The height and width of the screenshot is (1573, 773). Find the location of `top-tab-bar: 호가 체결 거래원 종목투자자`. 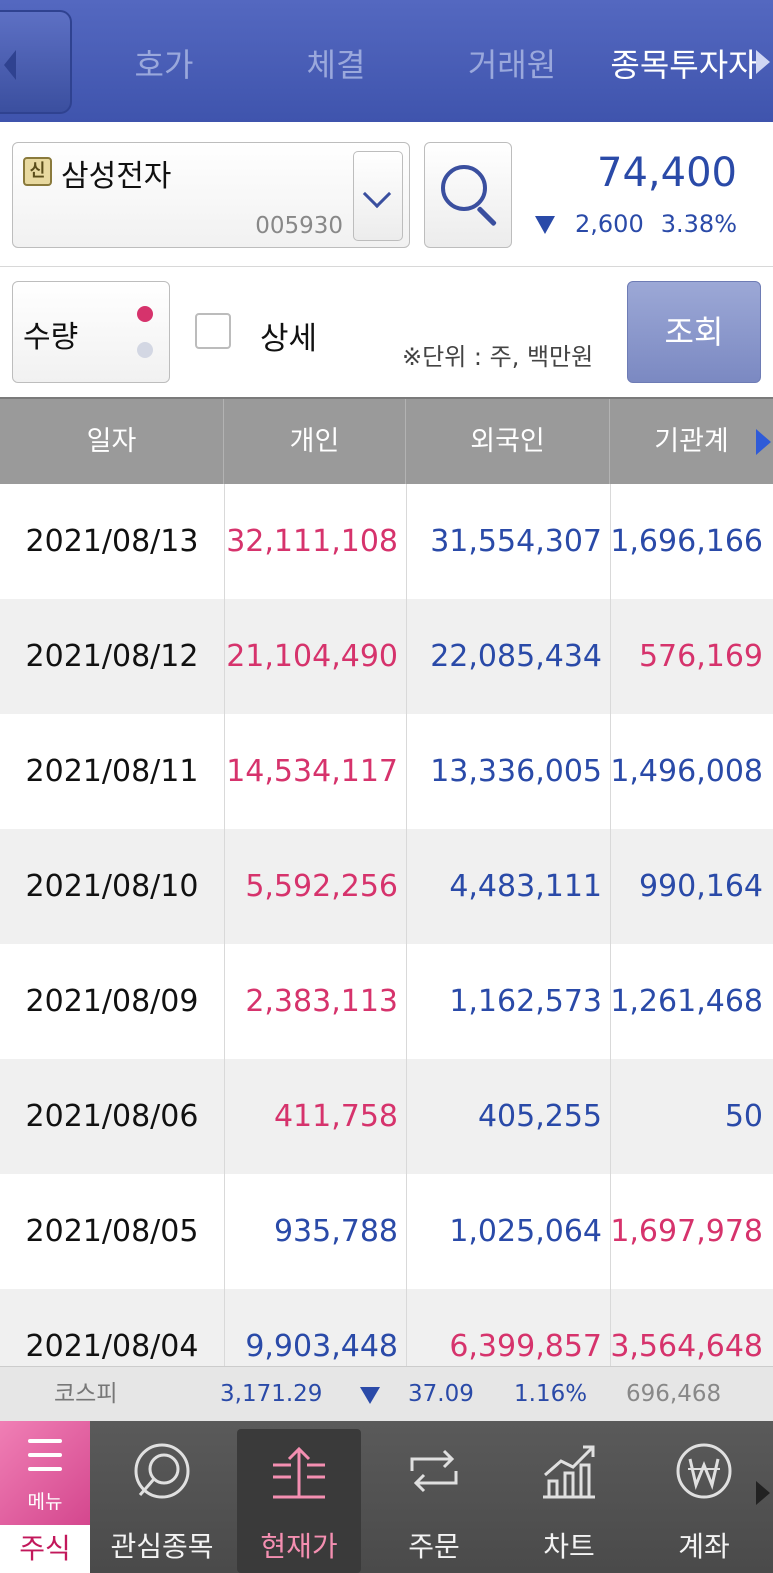

top-tab-bar: 호가 체결 거래원 종목투자자 is located at coordinates (386, 61).